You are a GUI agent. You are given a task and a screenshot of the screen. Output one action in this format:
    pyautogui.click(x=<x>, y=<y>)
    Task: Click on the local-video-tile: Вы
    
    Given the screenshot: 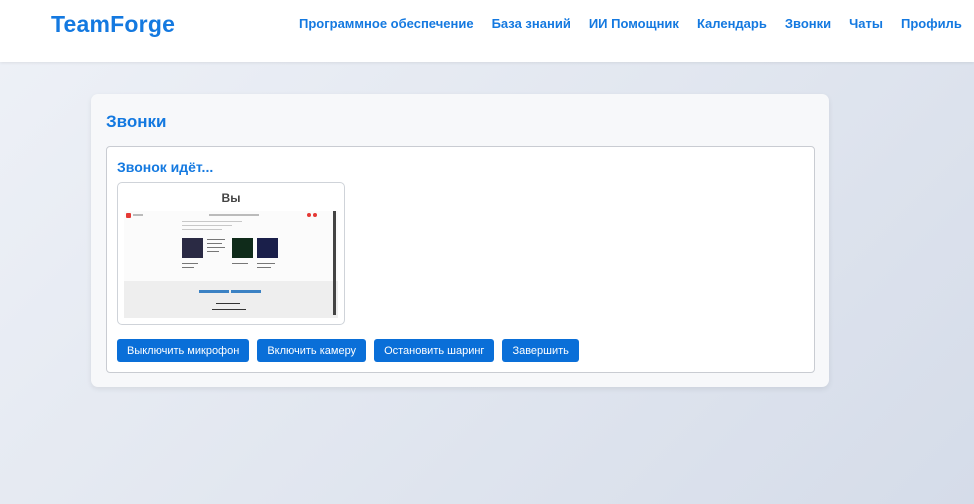 What is the action you would take?
    pyautogui.click(x=231, y=253)
    